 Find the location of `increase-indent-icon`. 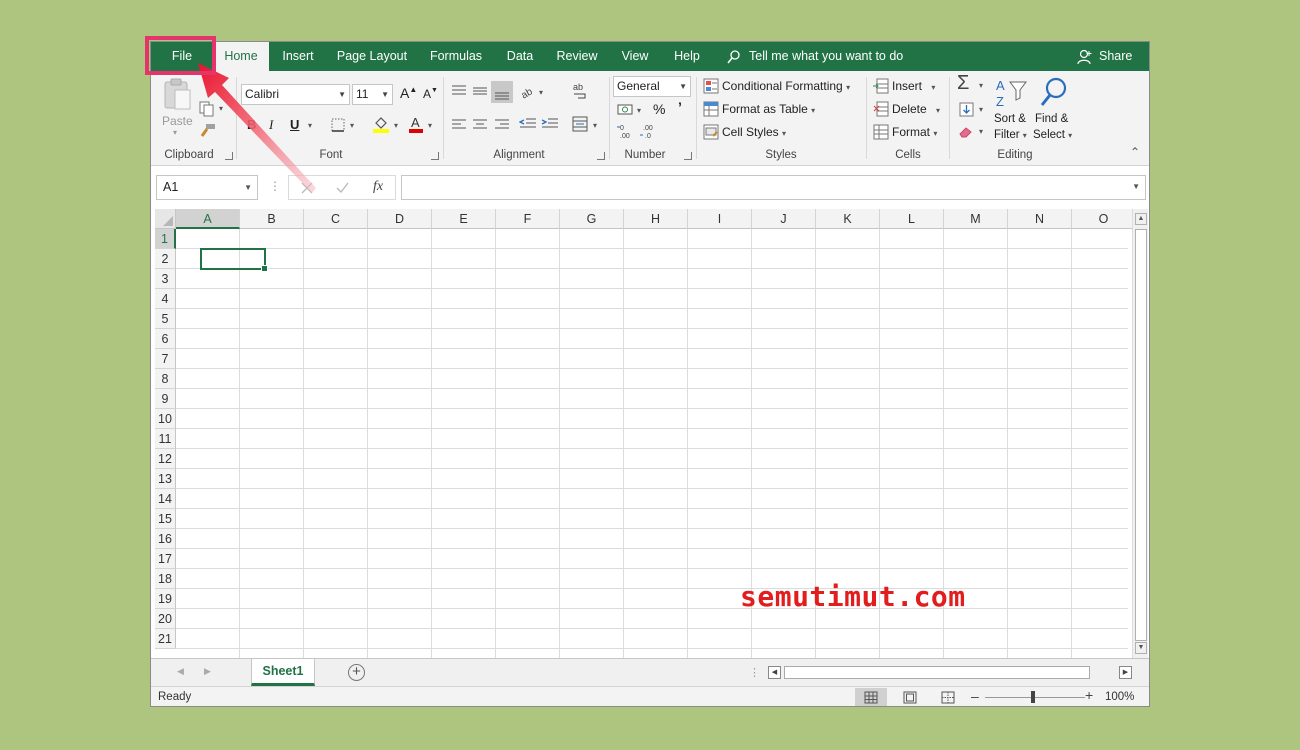

increase-indent-icon is located at coordinates (550, 124).